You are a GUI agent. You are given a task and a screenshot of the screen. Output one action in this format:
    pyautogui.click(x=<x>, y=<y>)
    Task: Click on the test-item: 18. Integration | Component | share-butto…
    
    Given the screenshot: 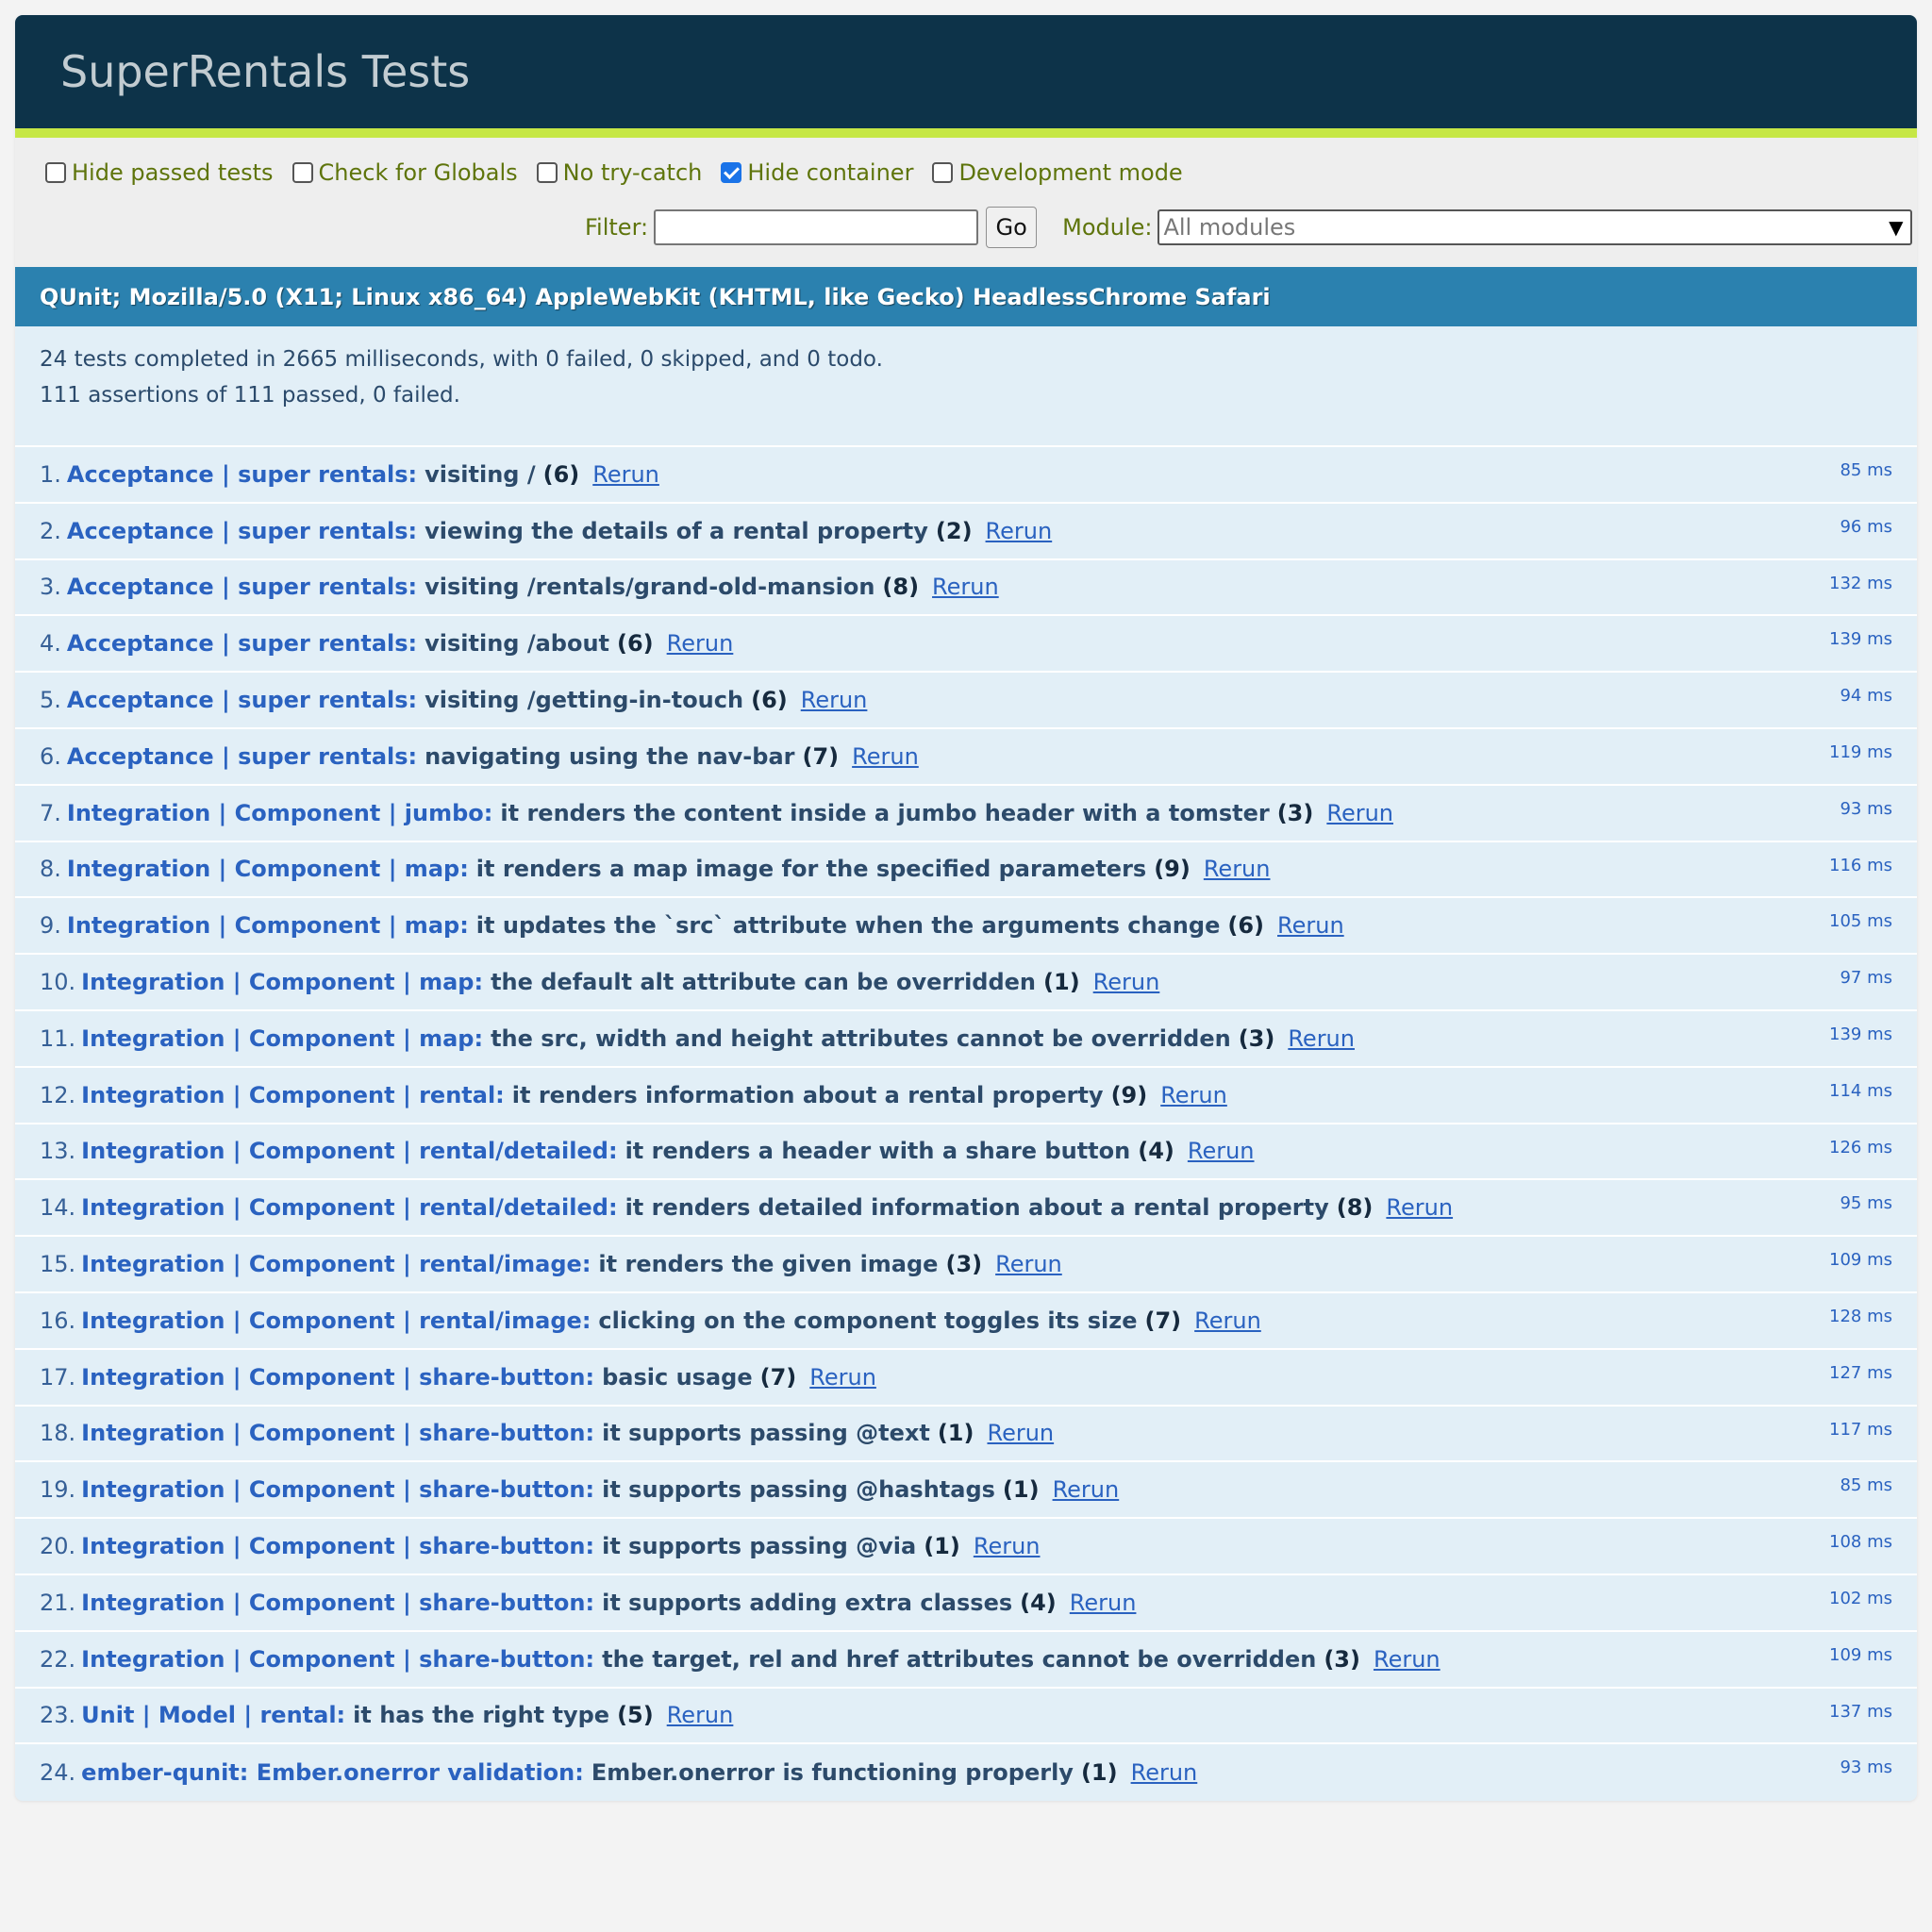 What is the action you would take?
    pyautogui.click(x=966, y=1435)
    